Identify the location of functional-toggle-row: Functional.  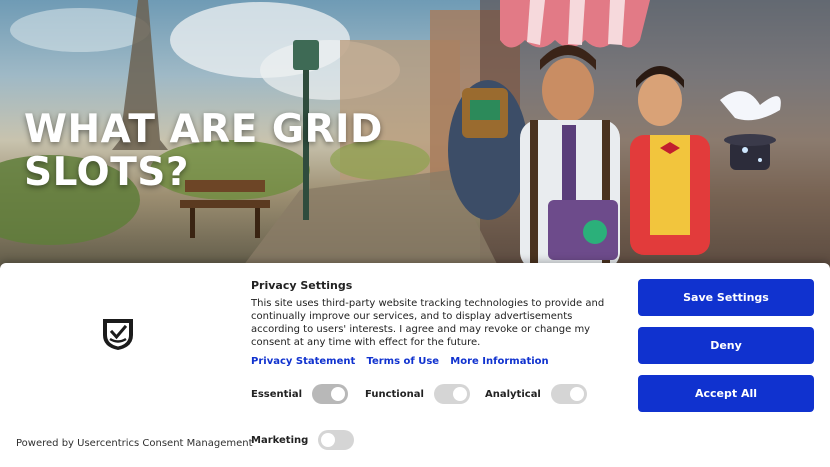
(417, 394).